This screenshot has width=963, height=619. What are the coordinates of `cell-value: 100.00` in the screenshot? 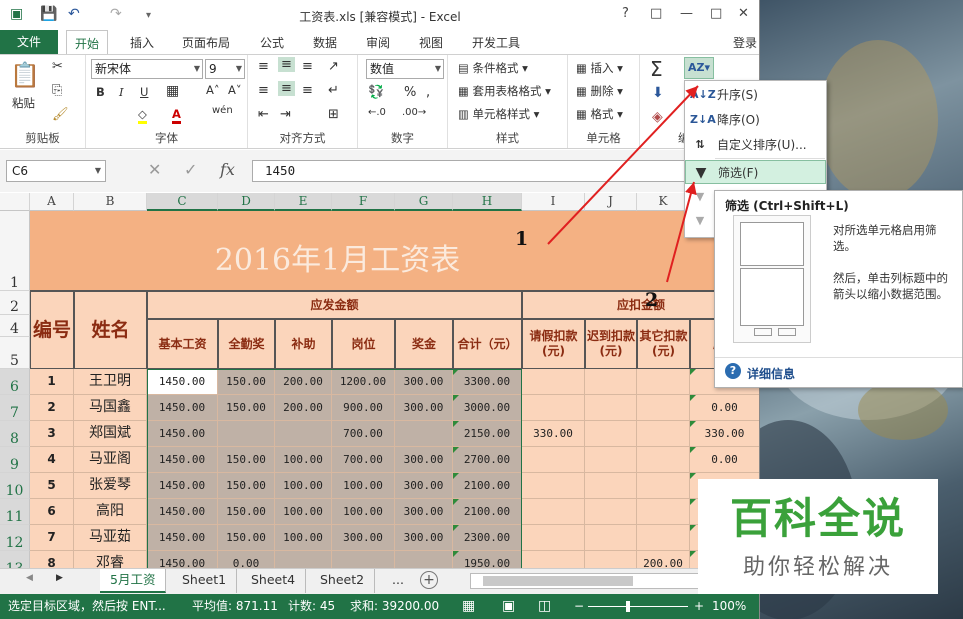 It's located at (363, 486).